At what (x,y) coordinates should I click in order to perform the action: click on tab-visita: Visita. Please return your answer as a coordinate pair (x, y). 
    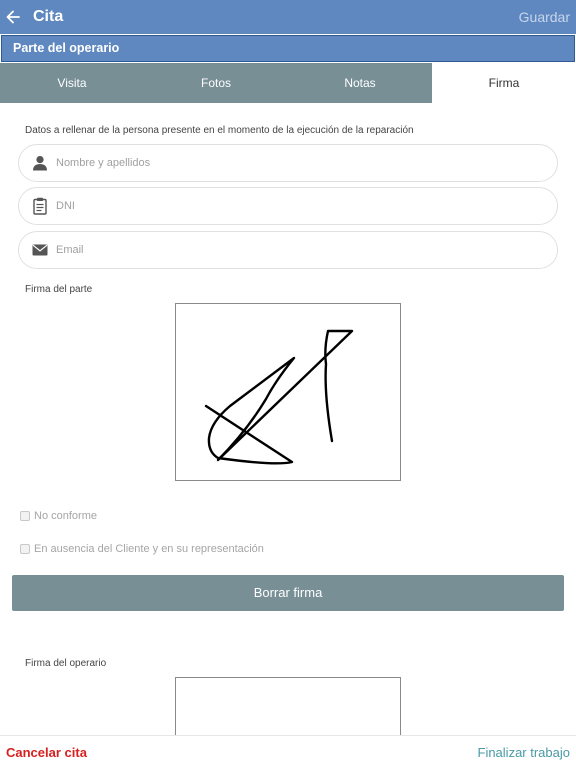
    Looking at the image, I should click on (72, 83).